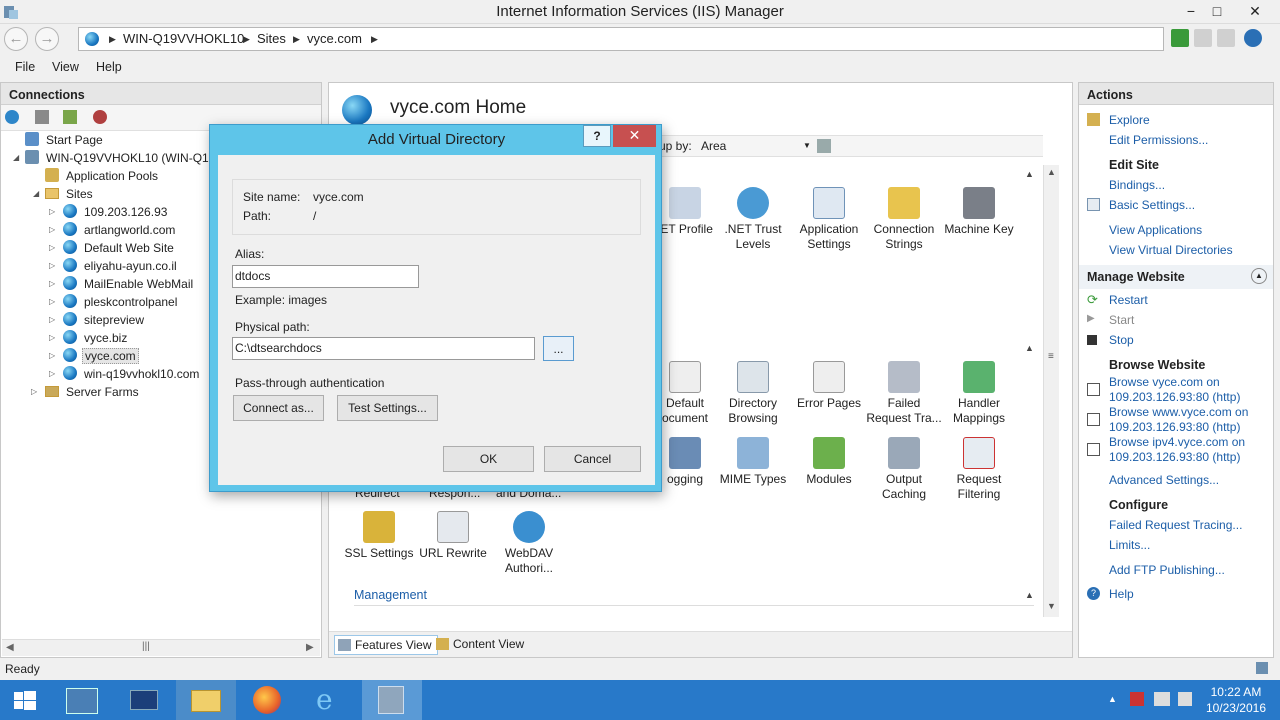 Image resolution: width=1280 pixels, height=720 pixels. I want to click on internet-explorer-icon: e, so click(330, 700).